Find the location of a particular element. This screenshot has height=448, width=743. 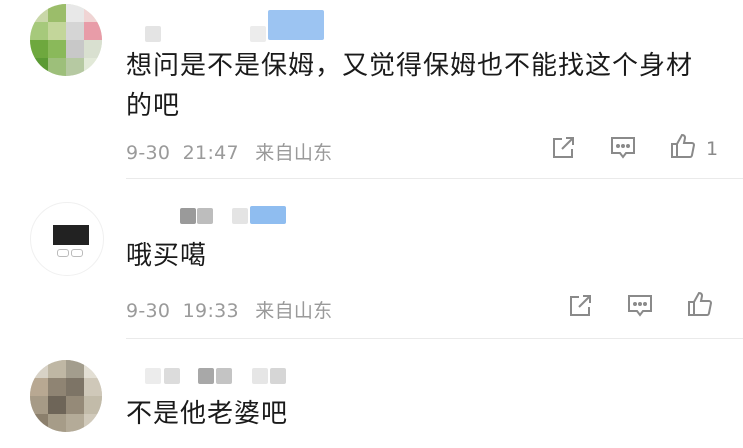

comment-time: 21:47 is located at coordinates (210, 153).